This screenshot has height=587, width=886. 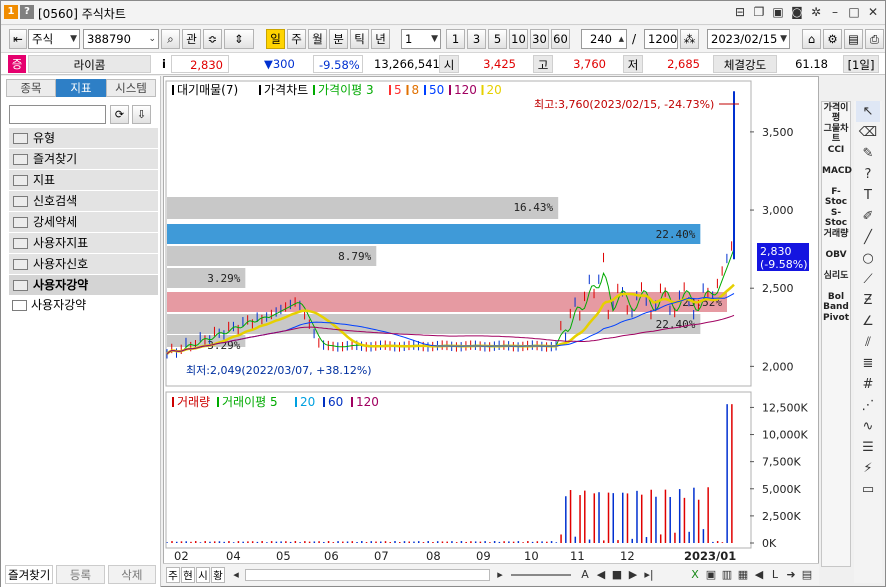 What do you see at coordinates (797, 12) in the screenshot?
I see `screenshot-icon: ◙` at bounding box center [797, 12].